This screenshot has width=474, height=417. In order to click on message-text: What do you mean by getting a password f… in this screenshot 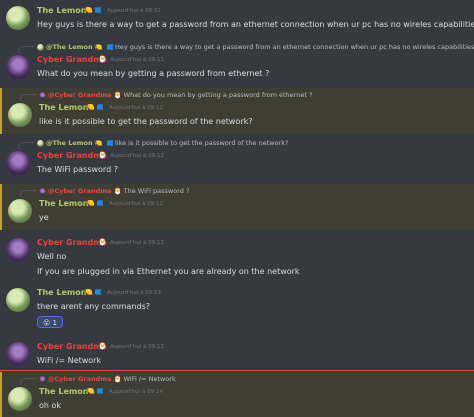, I will do `click(153, 73)`.